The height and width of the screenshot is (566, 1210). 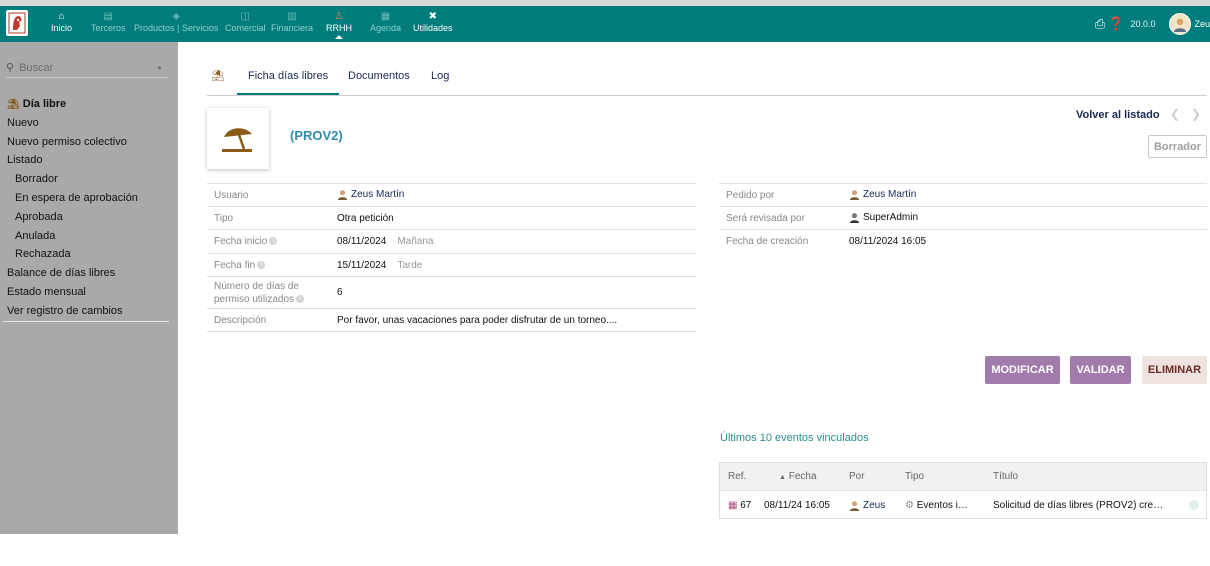 I want to click on status-badge: Borrador, so click(x=1177, y=146).